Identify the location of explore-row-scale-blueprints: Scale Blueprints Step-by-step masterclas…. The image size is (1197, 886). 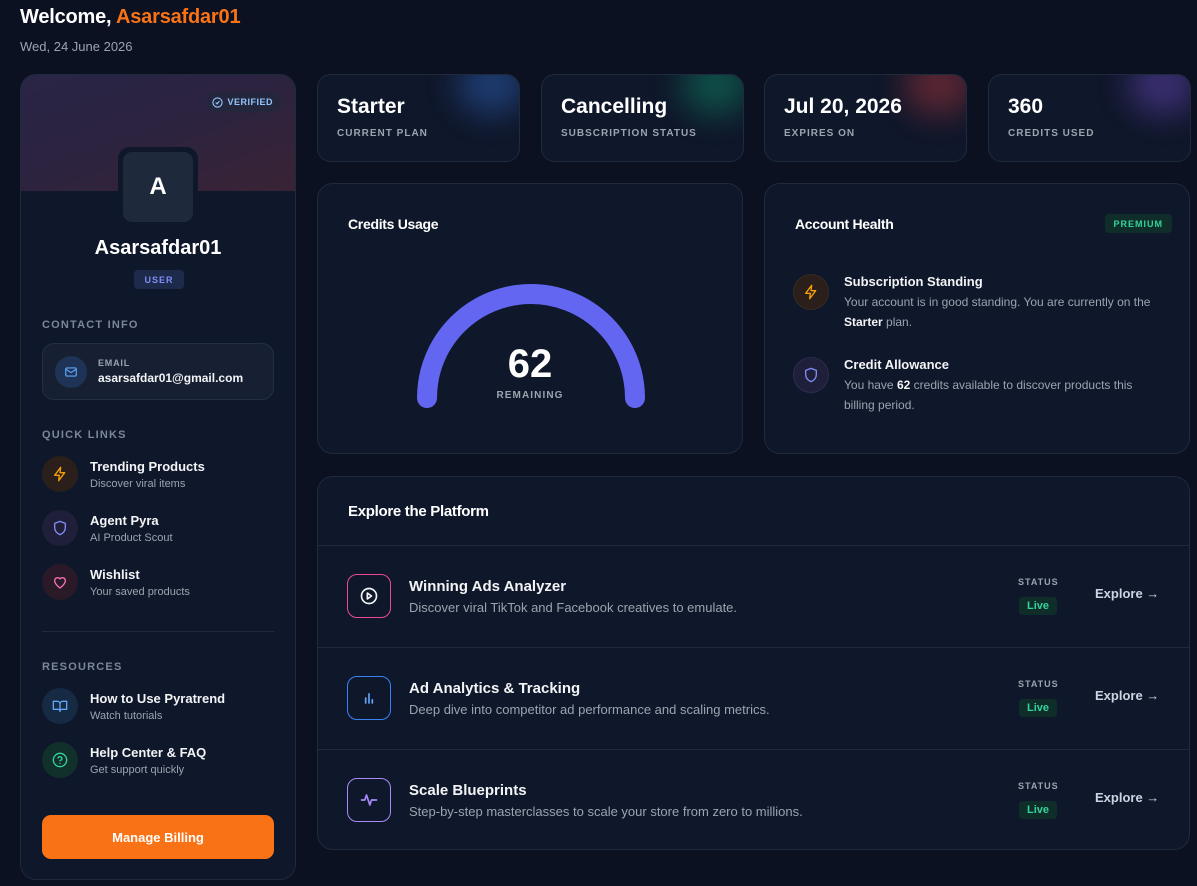
(753, 799).